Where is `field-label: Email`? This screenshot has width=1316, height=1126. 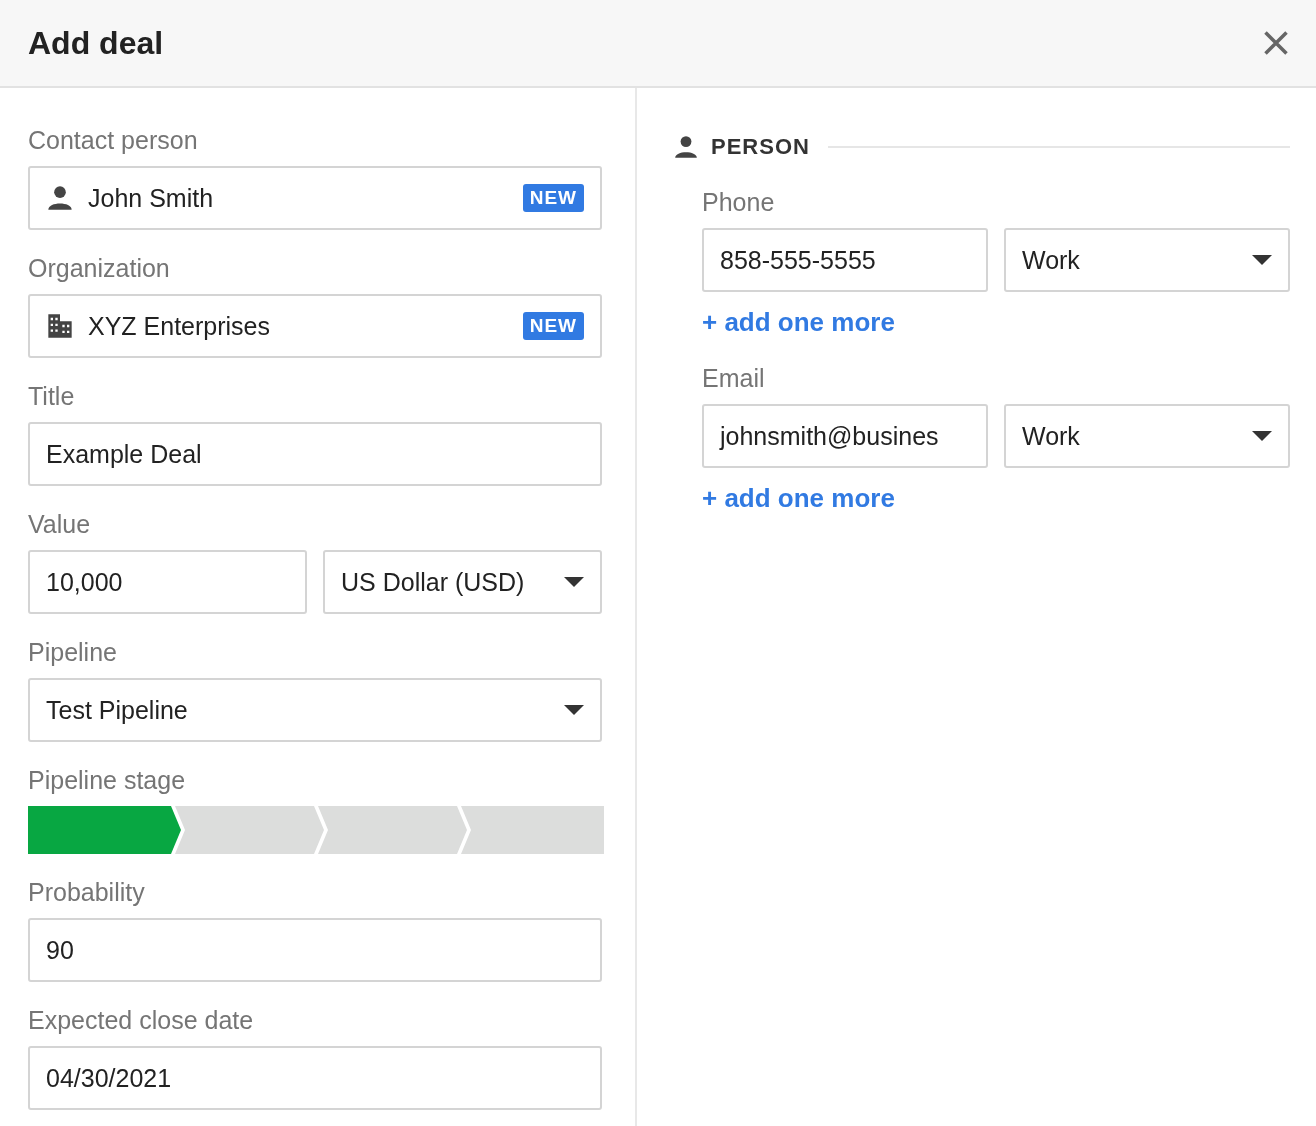 field-label: Email is located at coordinates (734, 378).